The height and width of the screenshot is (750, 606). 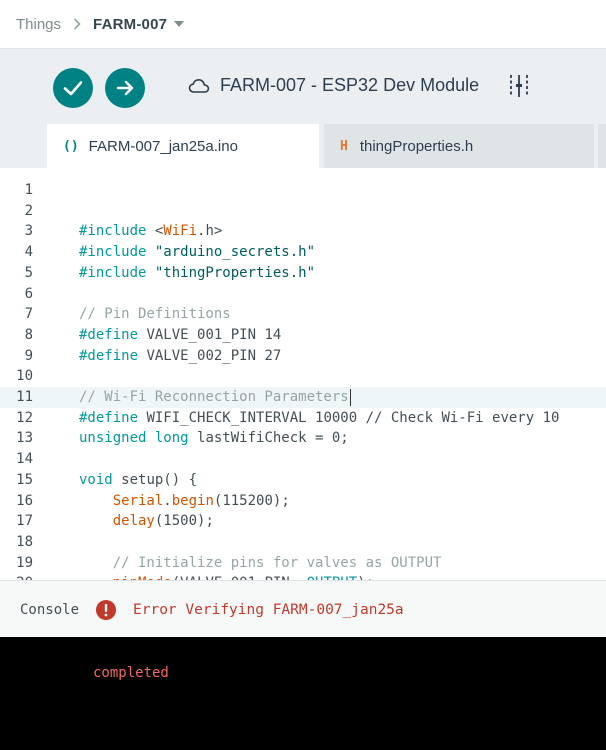 What do you see at coordinates (180, 231) in the screenshot?
I see `code-token: WiFi` at bounding box center [180, 231].